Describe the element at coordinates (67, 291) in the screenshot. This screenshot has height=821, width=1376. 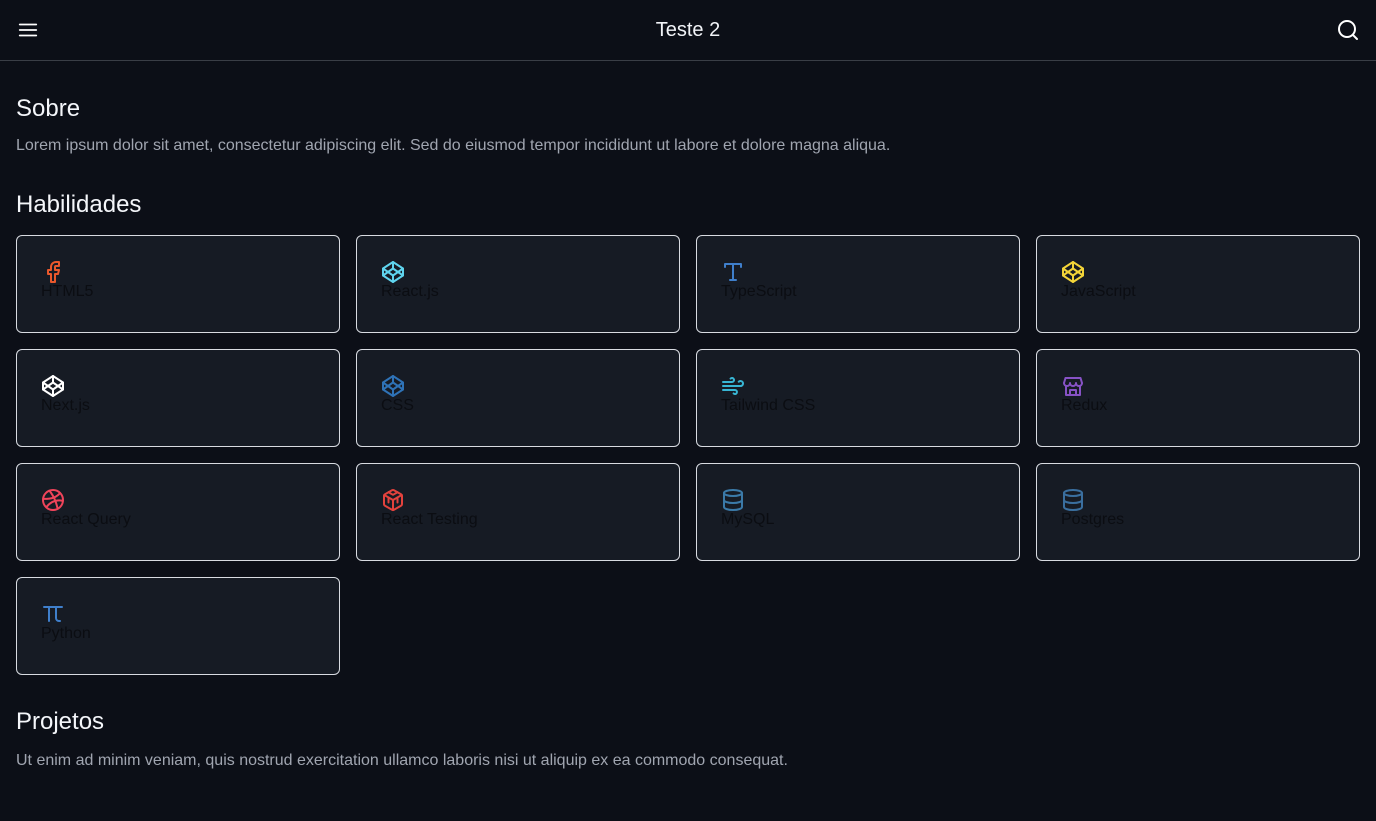
I see `skill-label: HTML5` at that location.